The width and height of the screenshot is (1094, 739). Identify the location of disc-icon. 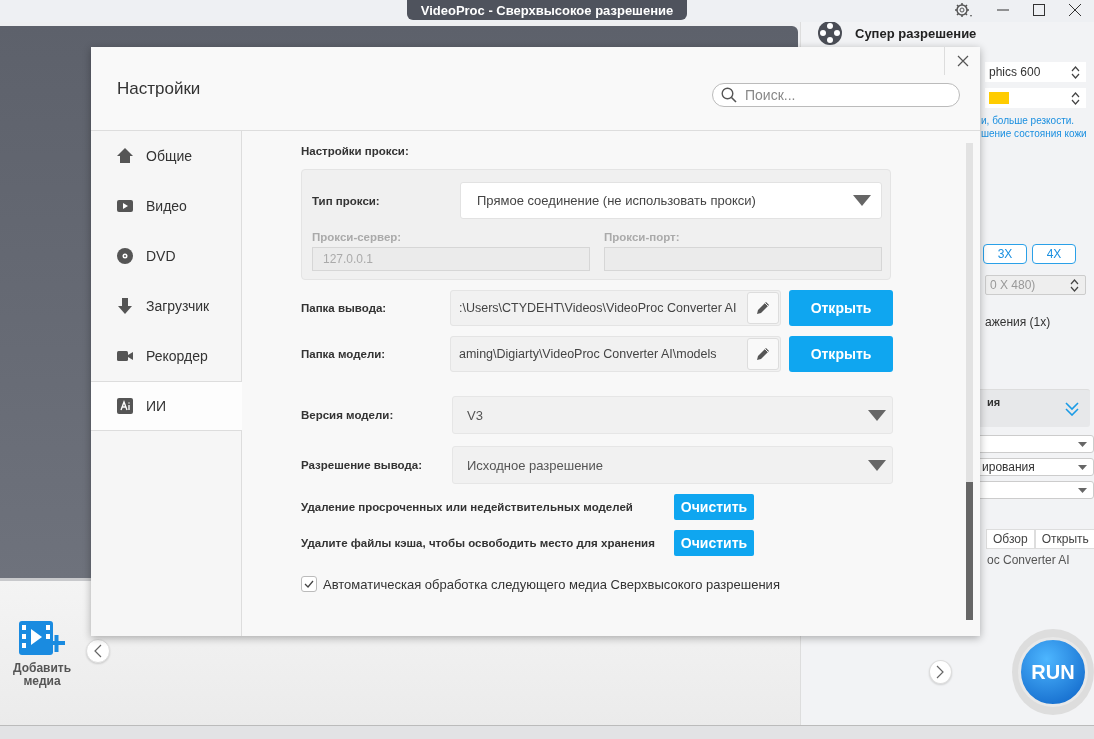
(125, 256).